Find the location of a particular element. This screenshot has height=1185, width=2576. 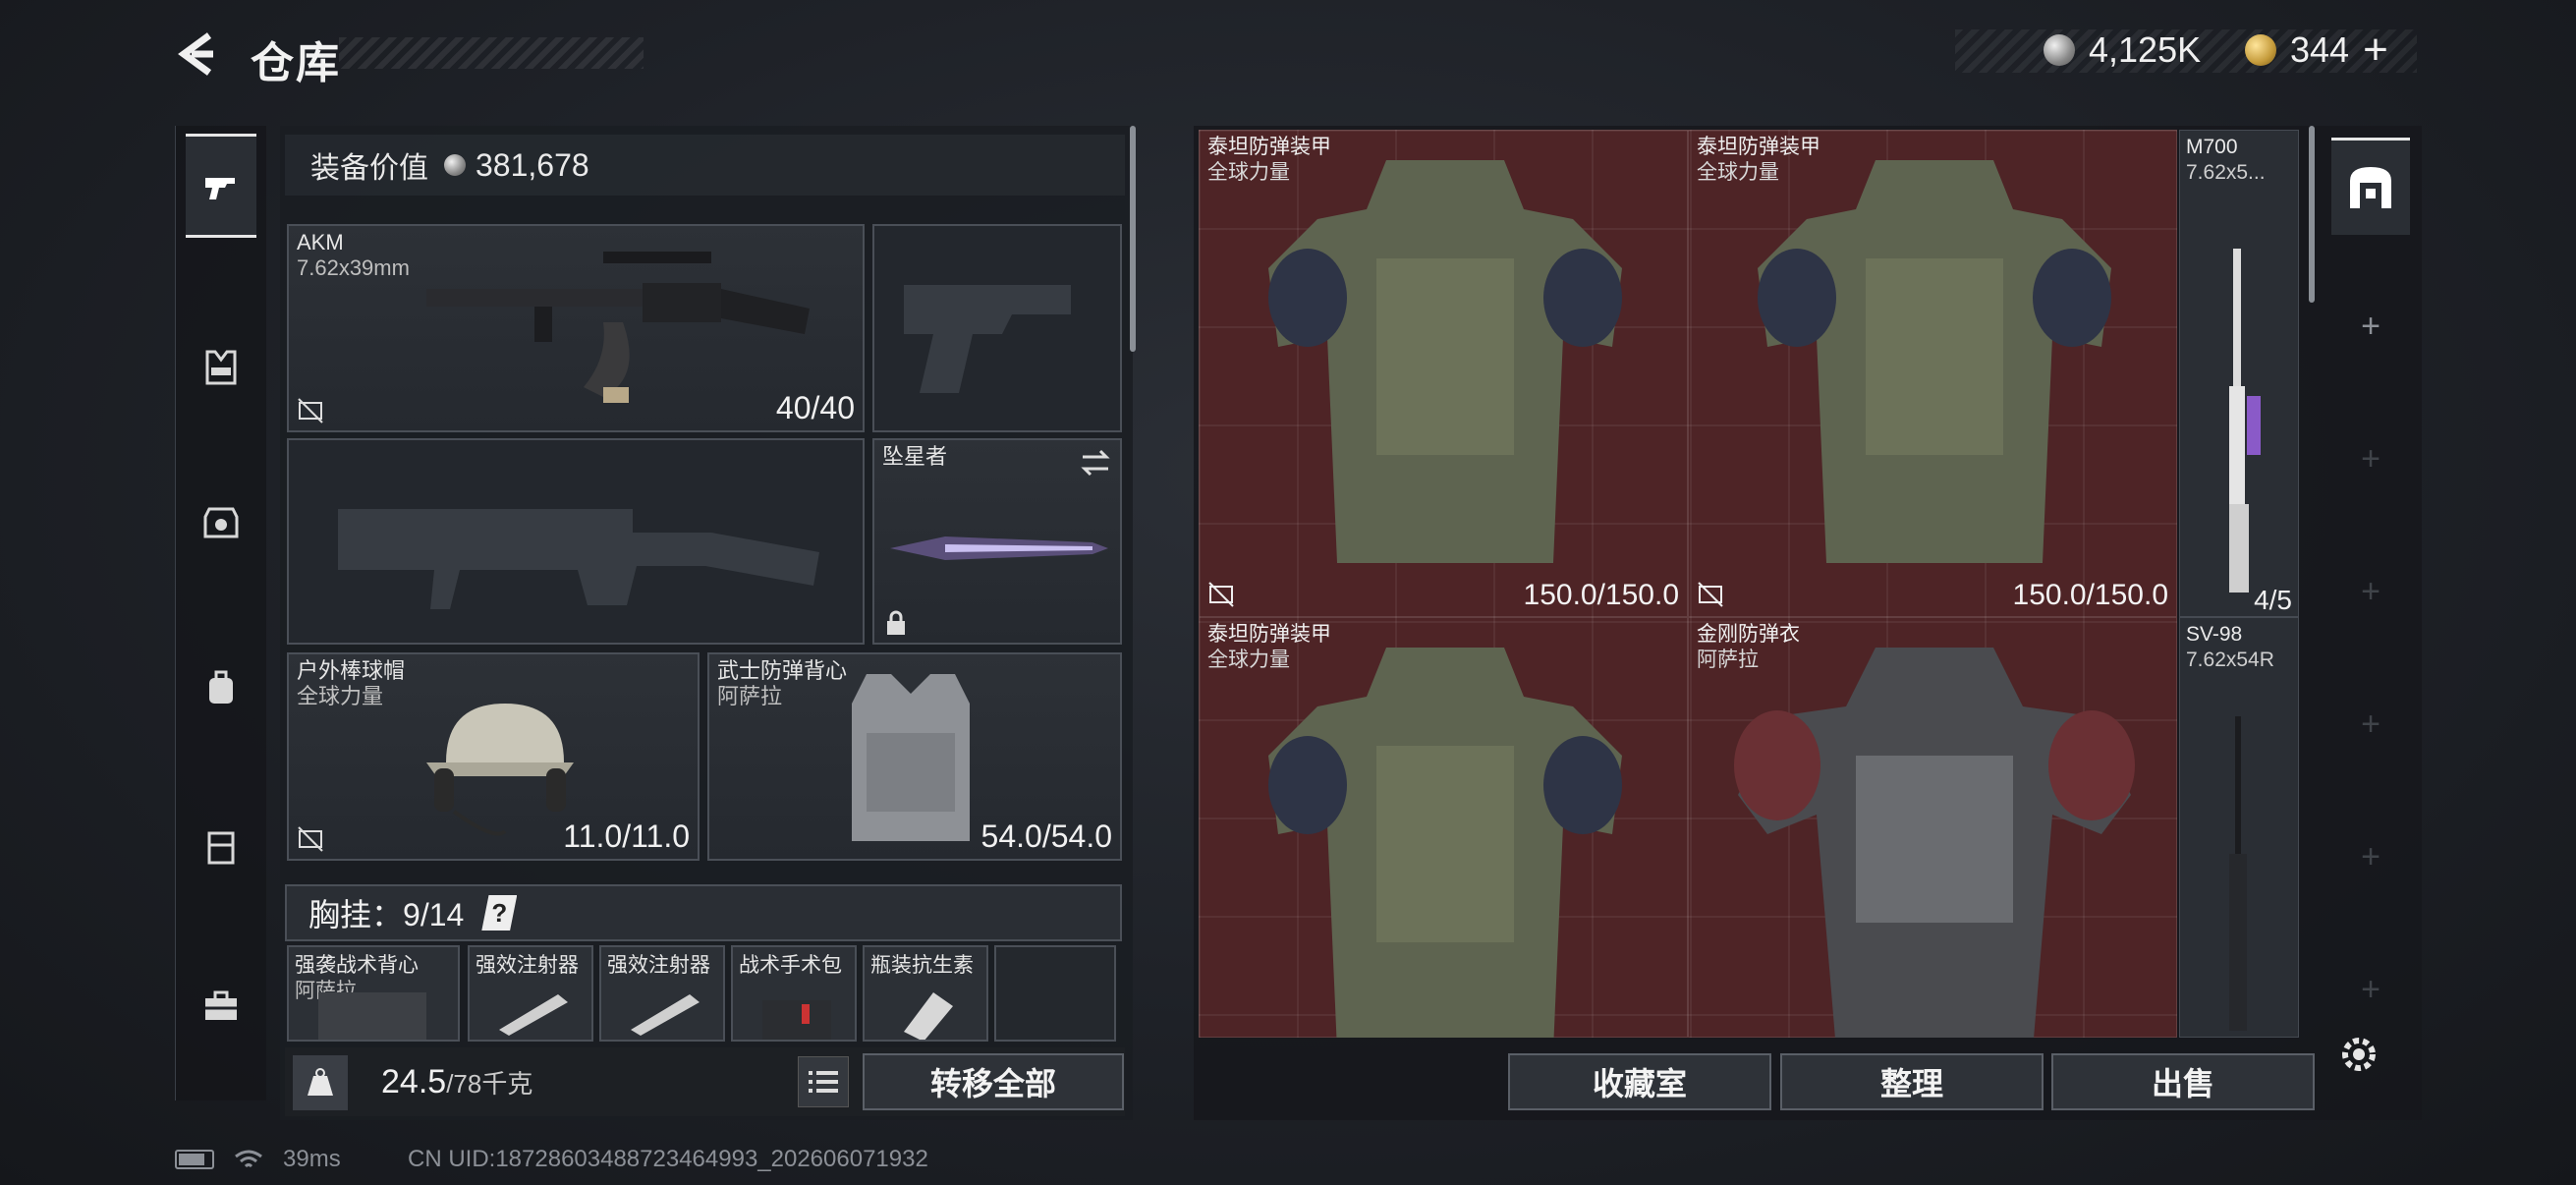

nav-case is located at coordinates (221, 847).